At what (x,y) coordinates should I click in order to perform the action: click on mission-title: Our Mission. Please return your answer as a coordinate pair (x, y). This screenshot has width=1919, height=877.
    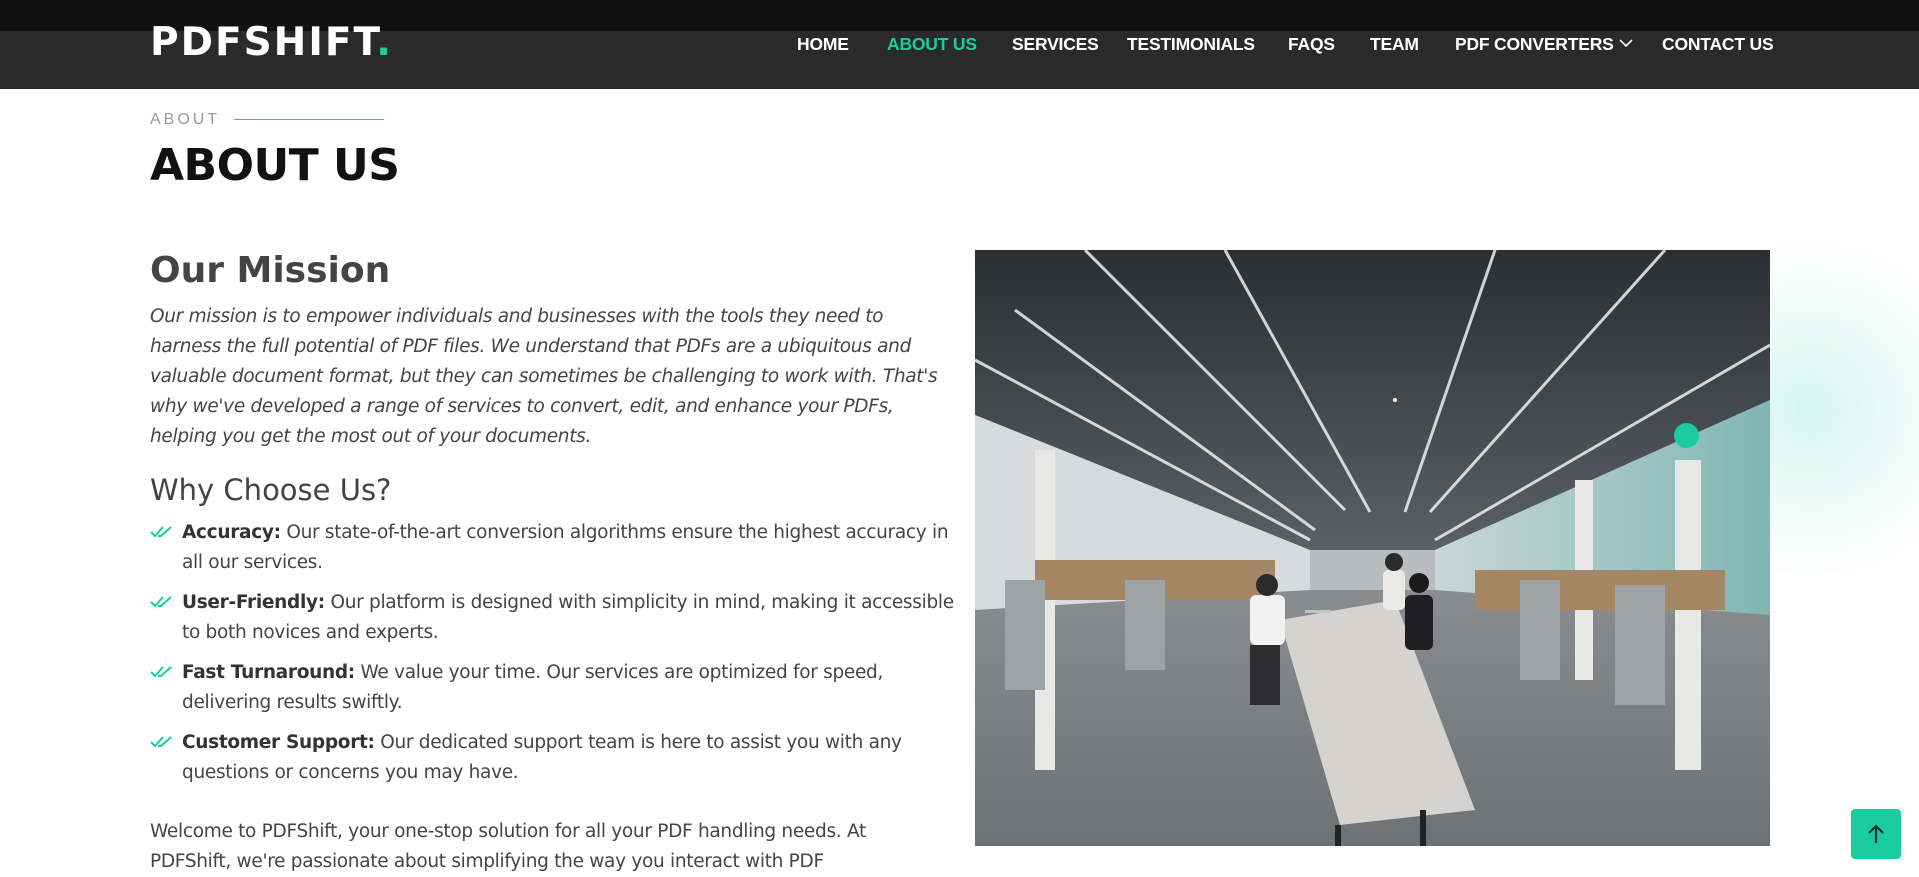
    Looking at the image, I should click on (270, 270).